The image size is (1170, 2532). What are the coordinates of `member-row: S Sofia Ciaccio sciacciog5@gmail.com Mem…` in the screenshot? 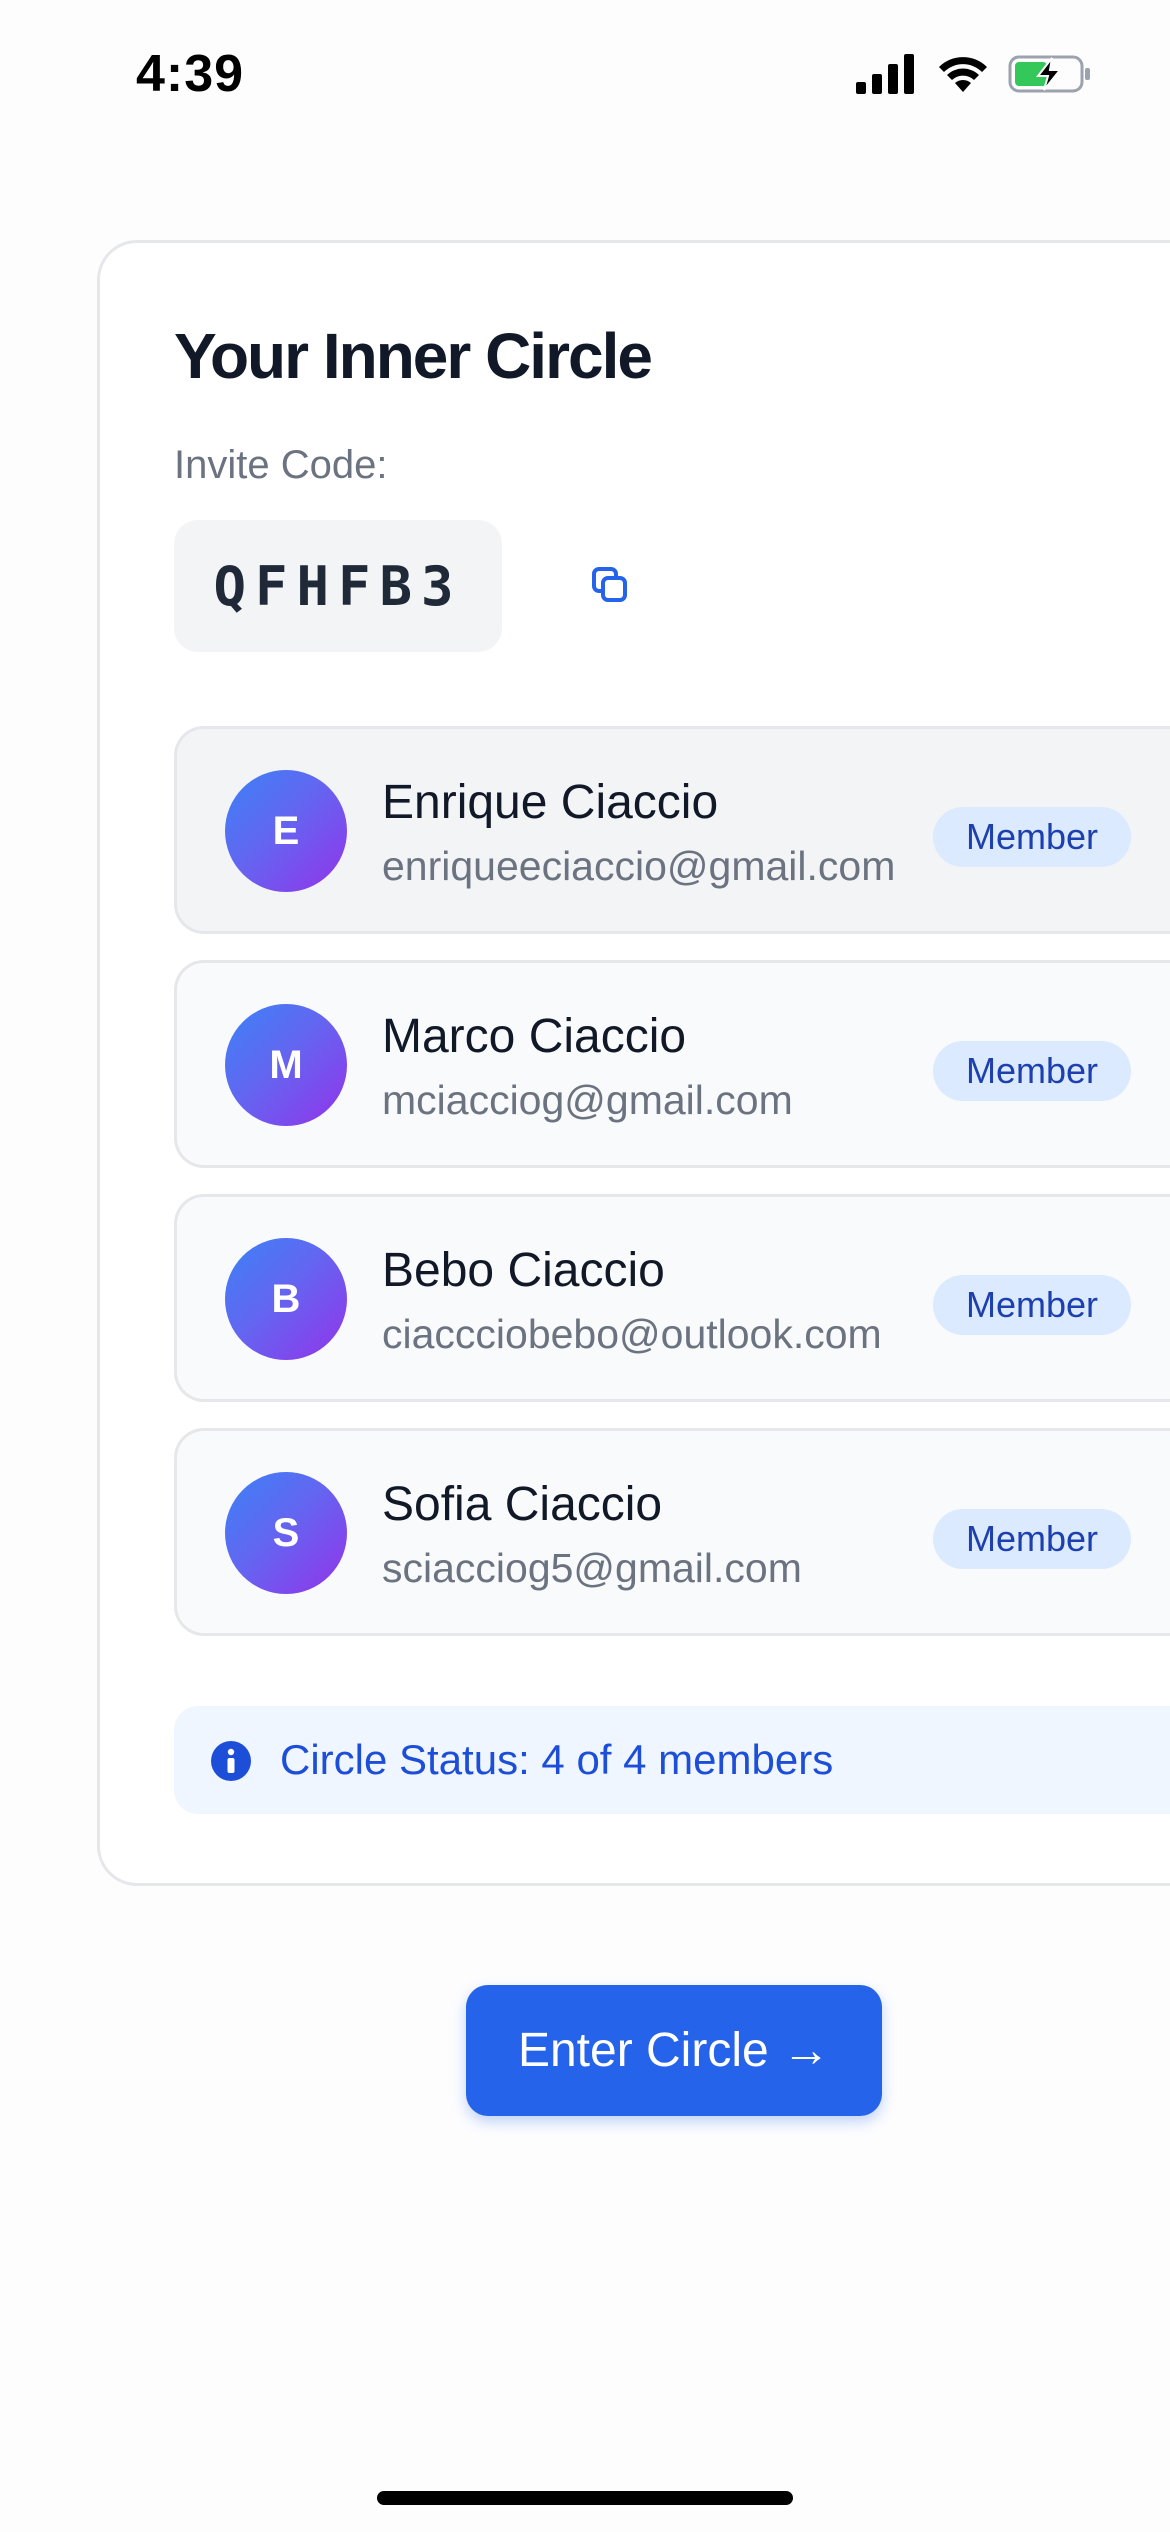 It's located at (672, 1532).